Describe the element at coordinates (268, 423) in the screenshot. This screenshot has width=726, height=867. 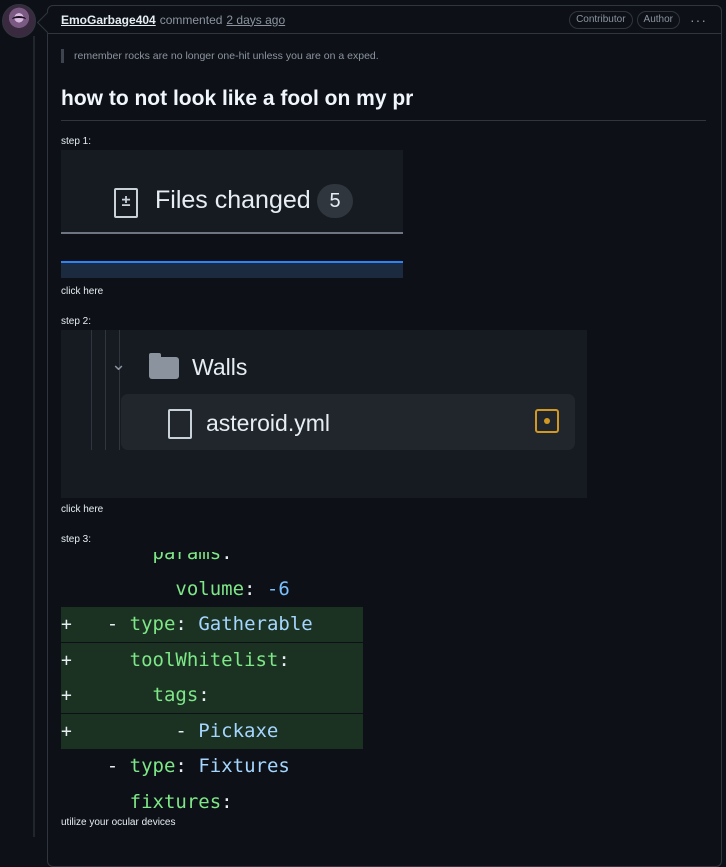
I see `file-name: asteroid.yml` at that location.